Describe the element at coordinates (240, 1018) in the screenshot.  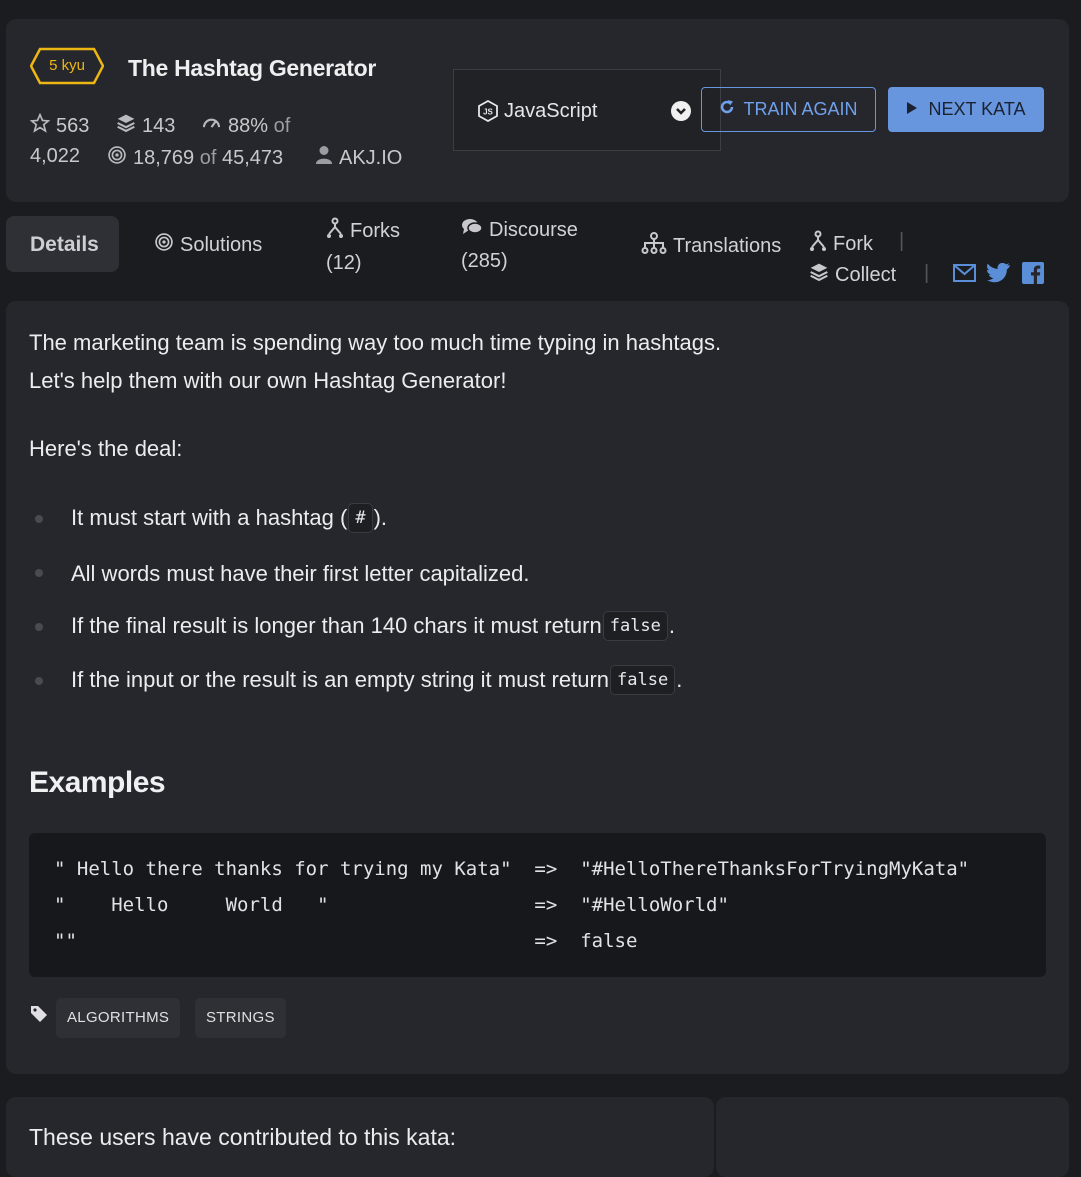
I see `tag-badge: STRINGS` at that location.